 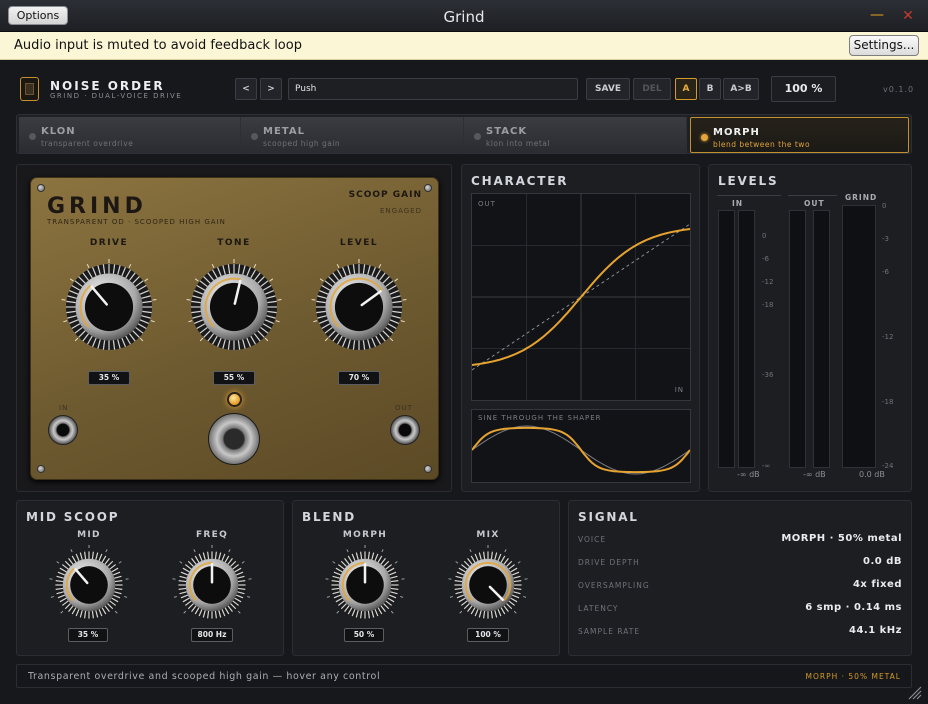 What do you see at coordinates (271, 89) in the screenshot?
I see `next-preset-button: >` at bounding box center [271, 89].